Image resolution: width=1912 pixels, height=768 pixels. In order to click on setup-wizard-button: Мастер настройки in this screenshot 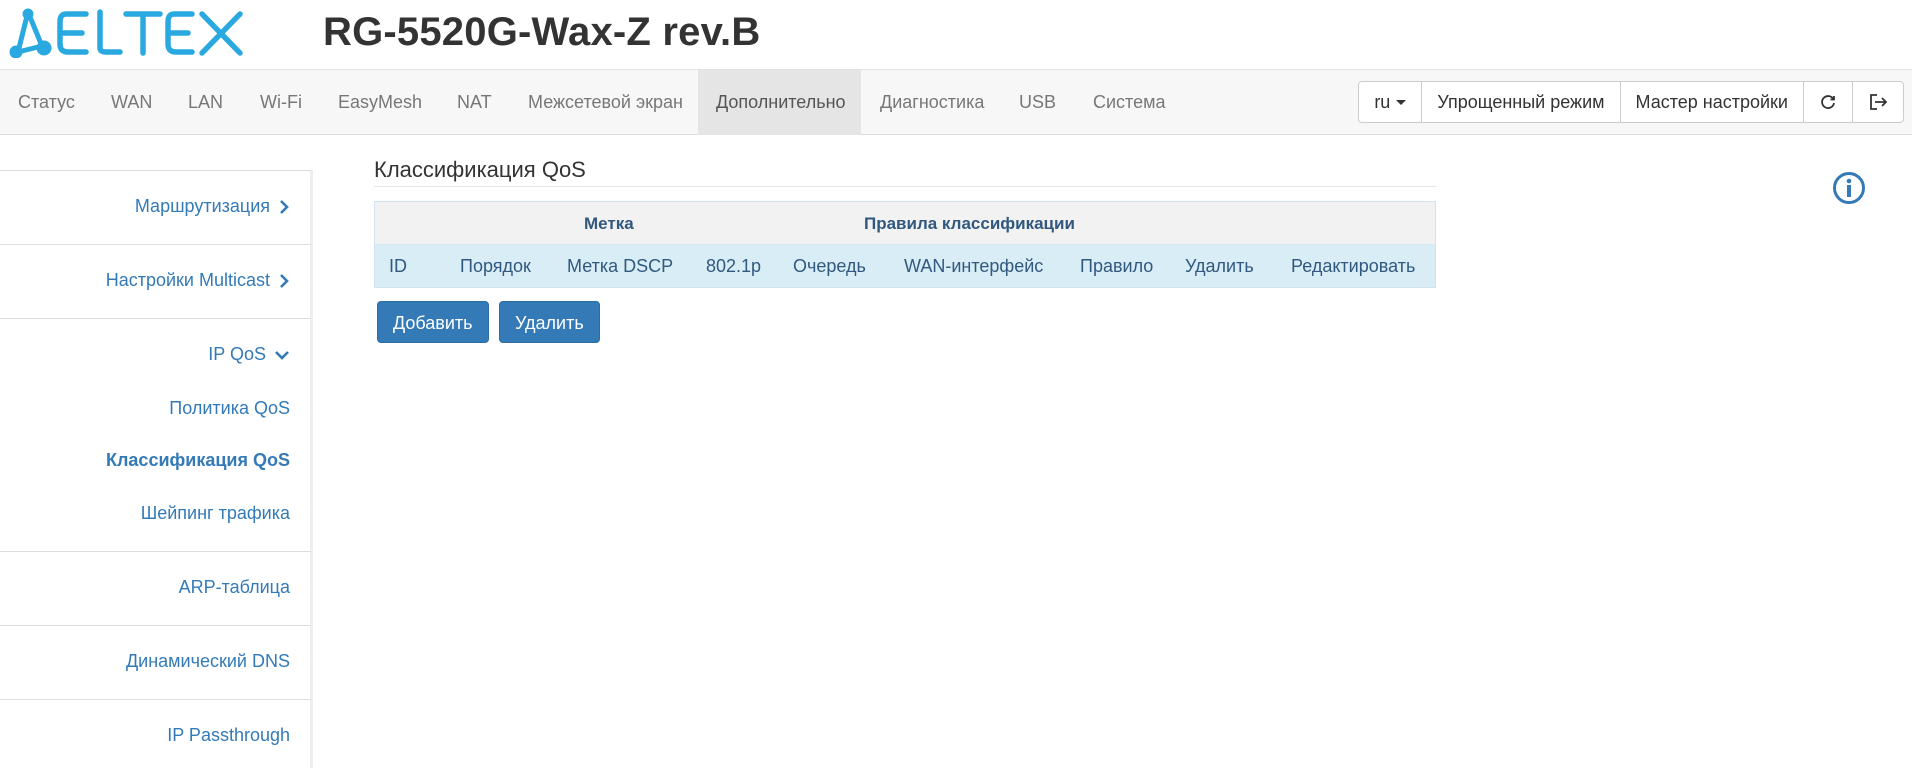, I will do `click(1712, 102)`.